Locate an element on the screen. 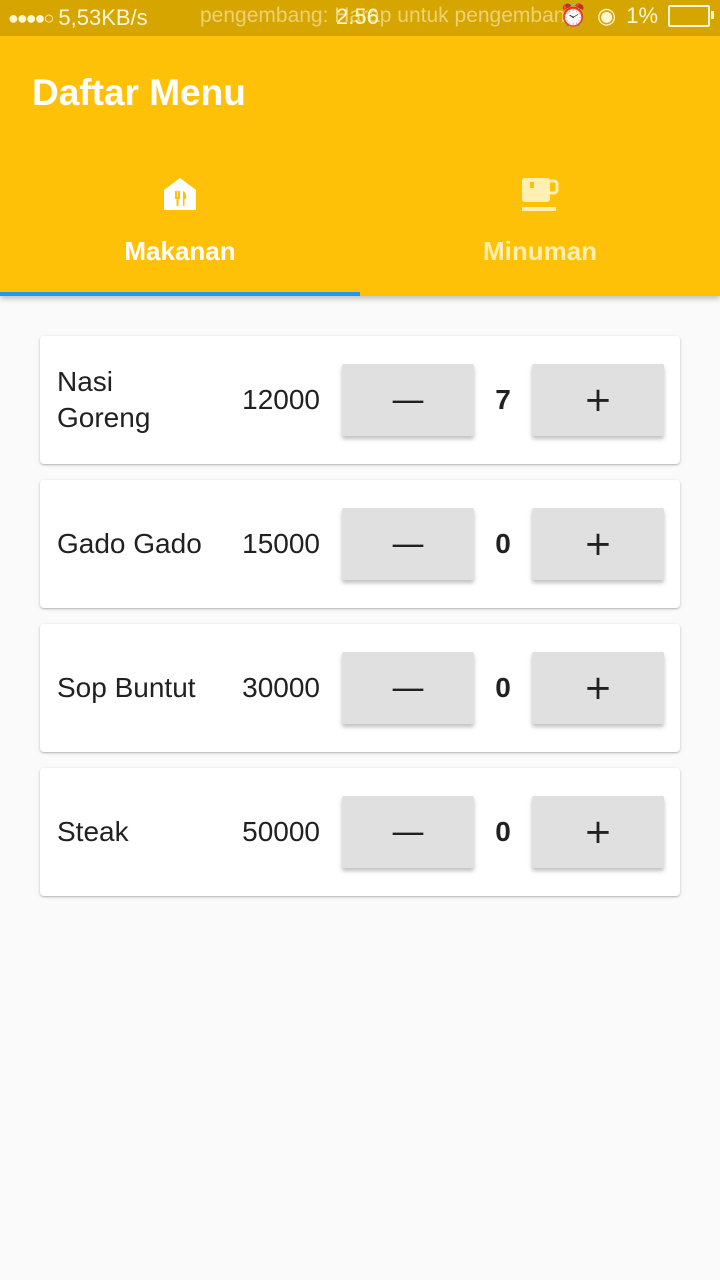 Image resolution: width=720 pixels, height=1280 pixels. item-name: Steak is located at coordinates (93, 831).